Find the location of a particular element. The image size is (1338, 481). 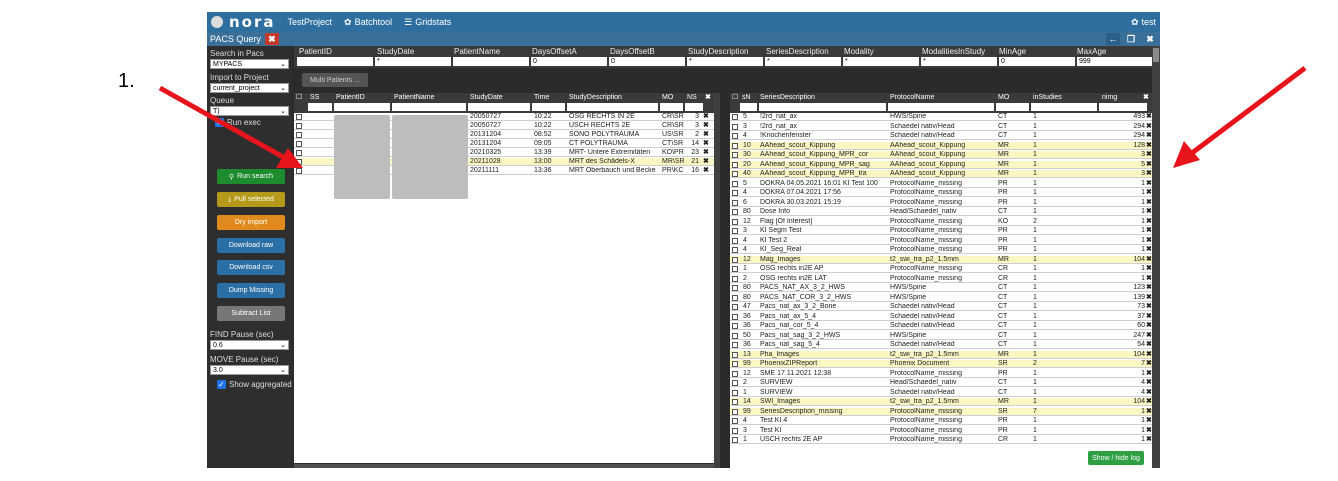

annotation-arrow-right is located at coordinates (1248, 110).